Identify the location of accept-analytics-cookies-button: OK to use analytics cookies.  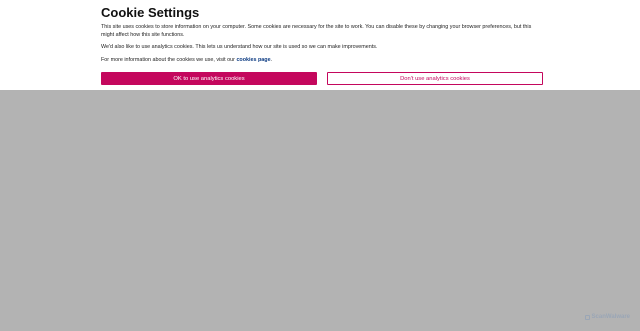
(209, 78).